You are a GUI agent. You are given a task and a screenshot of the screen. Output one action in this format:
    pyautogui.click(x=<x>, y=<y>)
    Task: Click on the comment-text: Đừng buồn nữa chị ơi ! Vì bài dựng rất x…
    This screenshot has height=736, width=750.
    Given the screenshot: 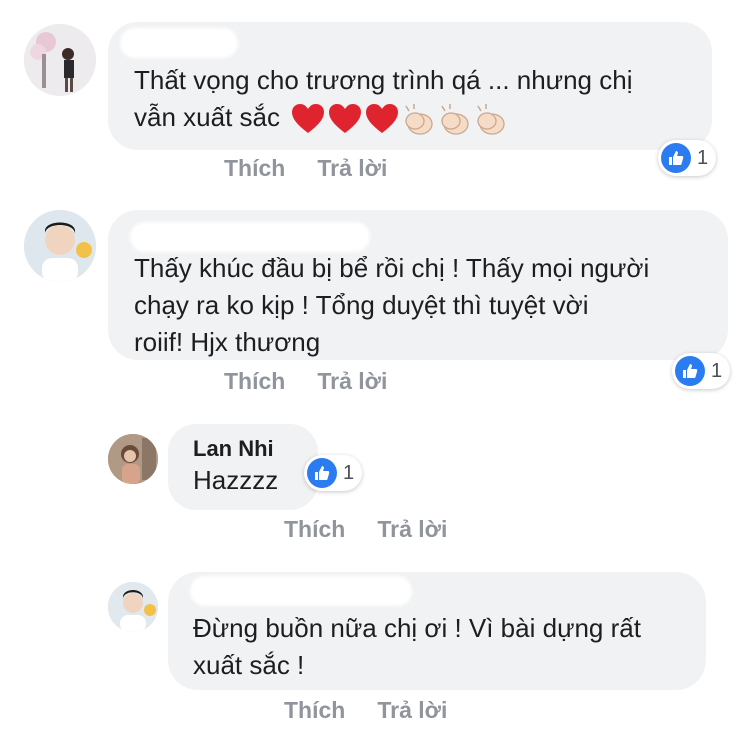 What is the action you would take?
    pyautogui.click(x=417, y=646)
    